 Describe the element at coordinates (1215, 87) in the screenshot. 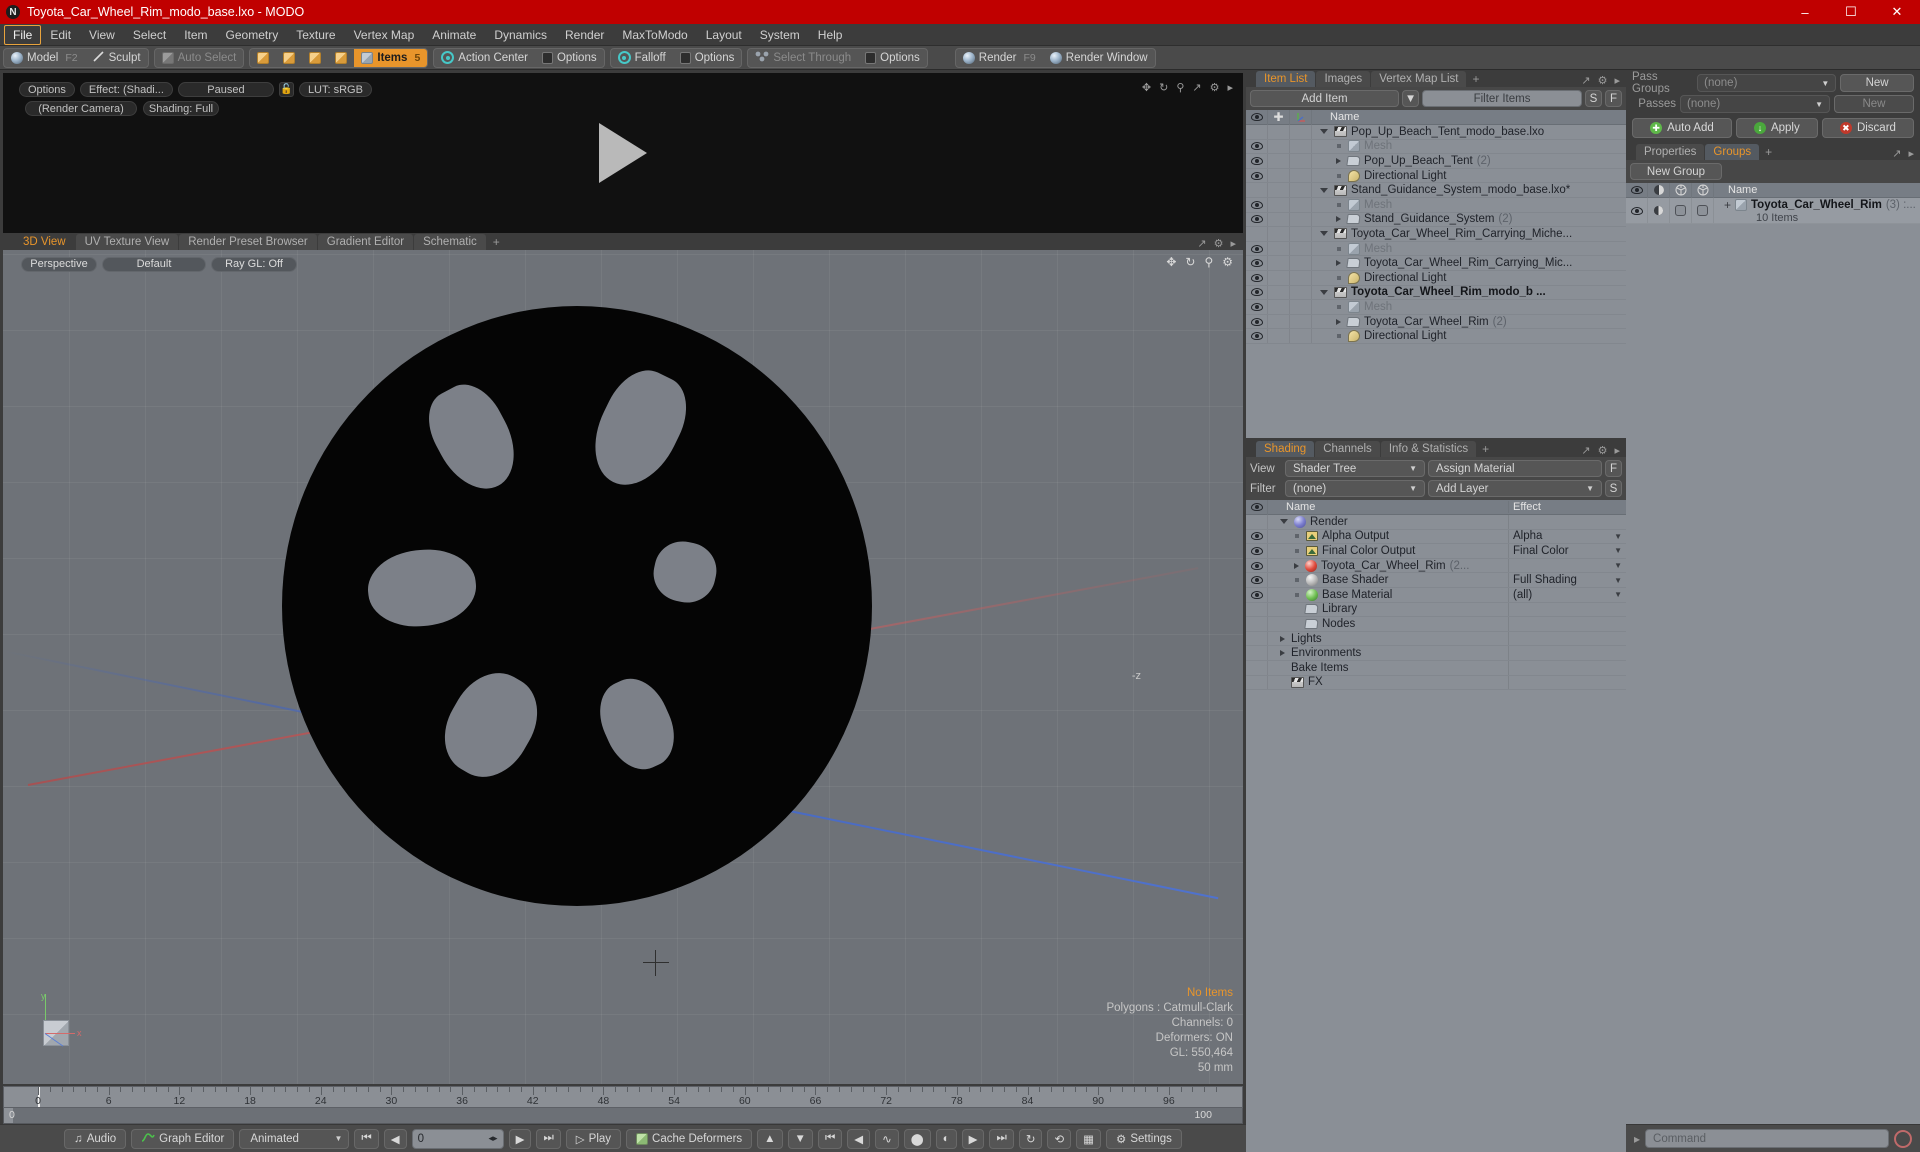

I see `gear-icon: ⚙` at that location.